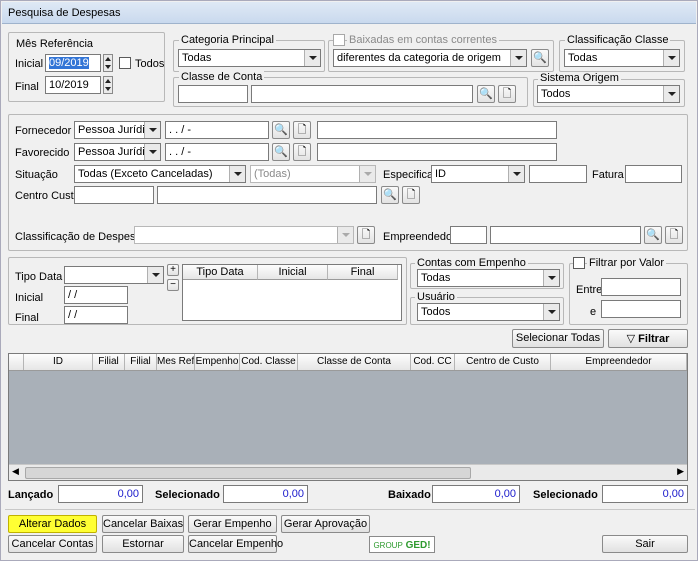 This screenshot has height=561, width=698. I want to click on col-select, so click(16, 362).